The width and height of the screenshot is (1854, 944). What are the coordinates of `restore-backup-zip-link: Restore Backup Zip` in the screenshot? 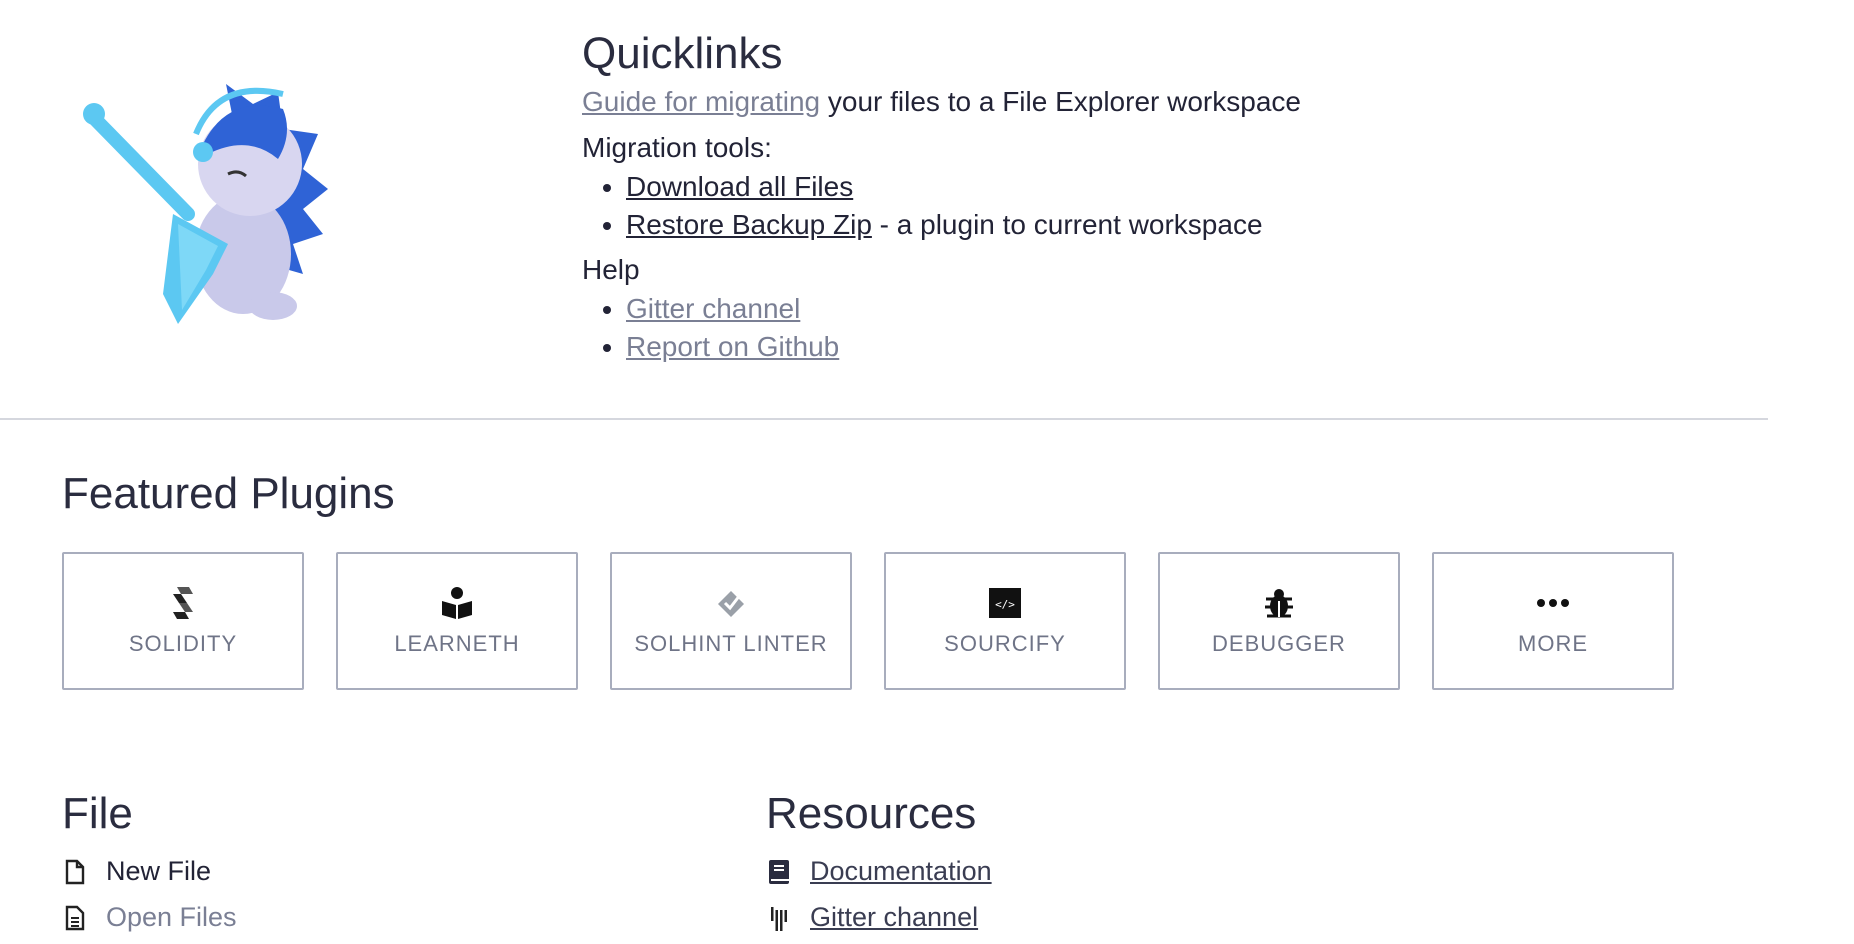 It's located at (749, 224).